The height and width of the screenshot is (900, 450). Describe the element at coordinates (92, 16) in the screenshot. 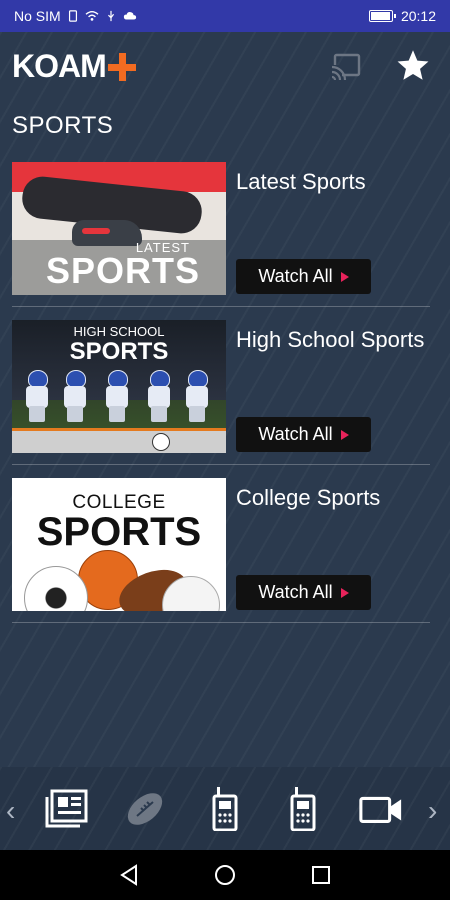

I see `wifi-icon` at that location.